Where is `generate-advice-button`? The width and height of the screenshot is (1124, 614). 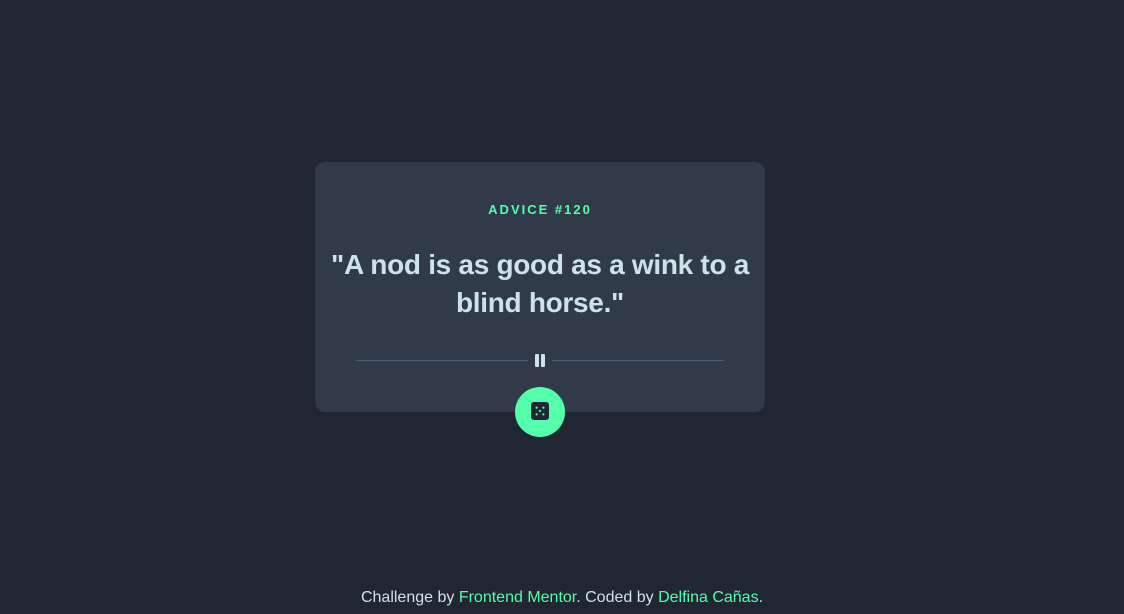 generate-advice-button is located at coordinates (540, 412).